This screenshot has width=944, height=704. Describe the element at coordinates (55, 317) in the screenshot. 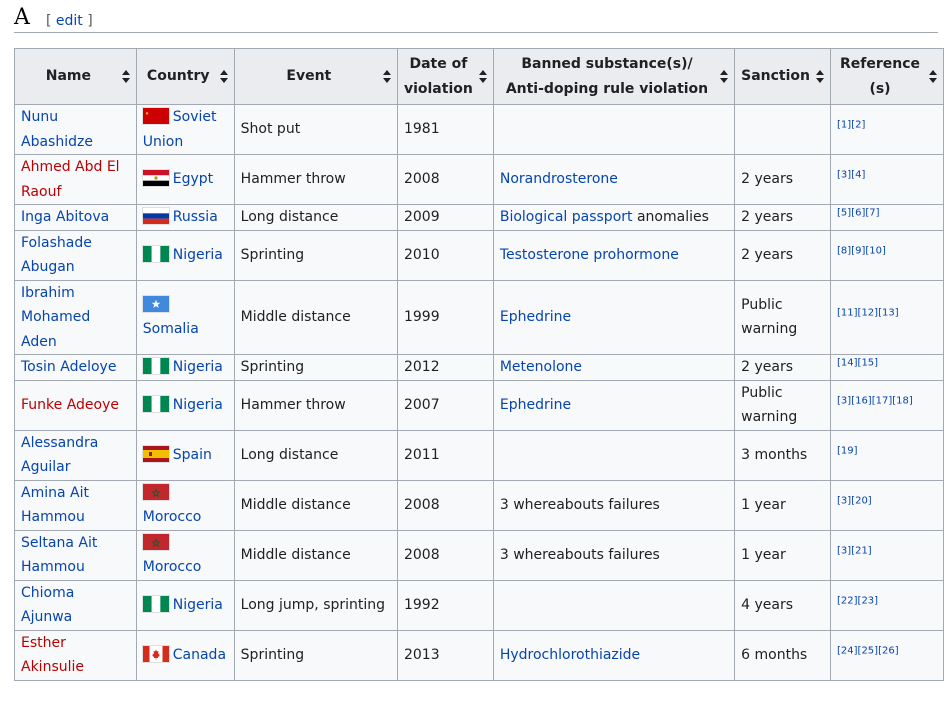

I see `athlete-link: Ibrahim Mohamed Aden` at that location.